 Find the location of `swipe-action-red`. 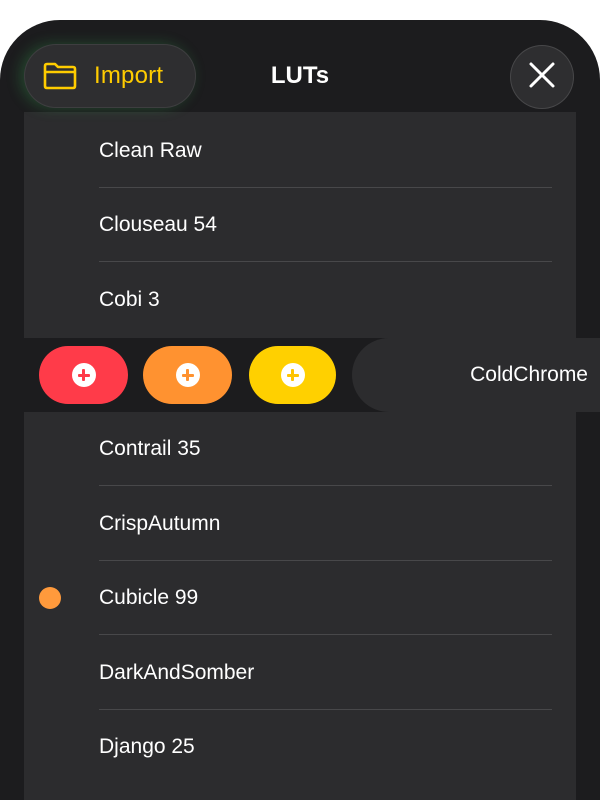

swipe-action-red is located at coordinates (83, 375).